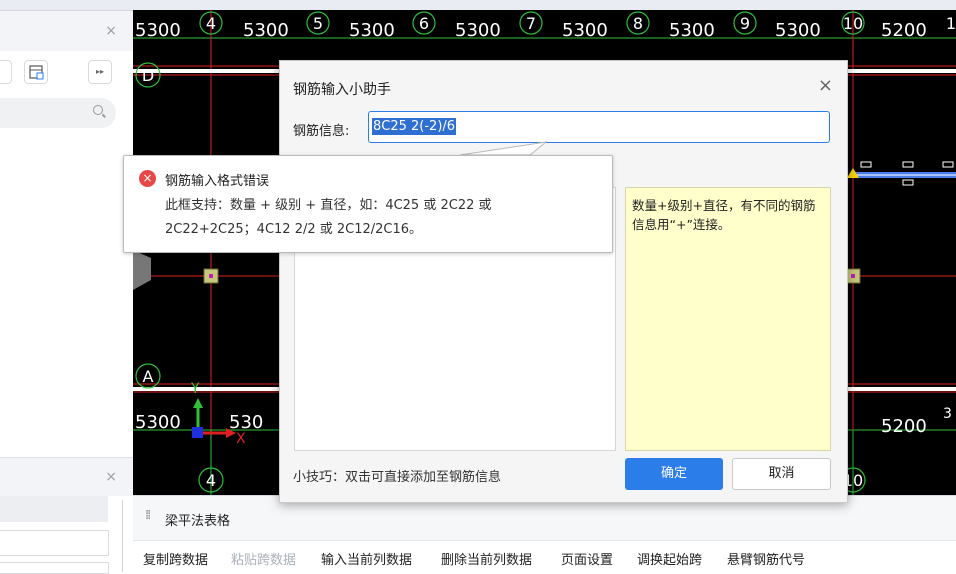  I want to click on row-label: D, so click(148, 75).